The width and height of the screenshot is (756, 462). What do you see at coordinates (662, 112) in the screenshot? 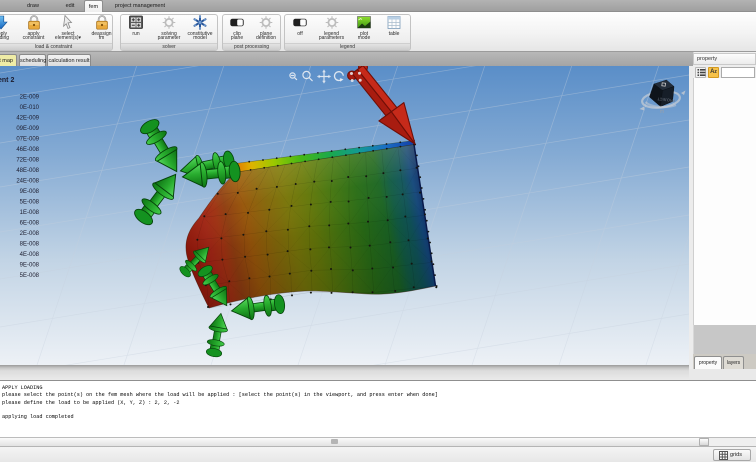
I see `svg-text: m` at bounding box center [662, 112].